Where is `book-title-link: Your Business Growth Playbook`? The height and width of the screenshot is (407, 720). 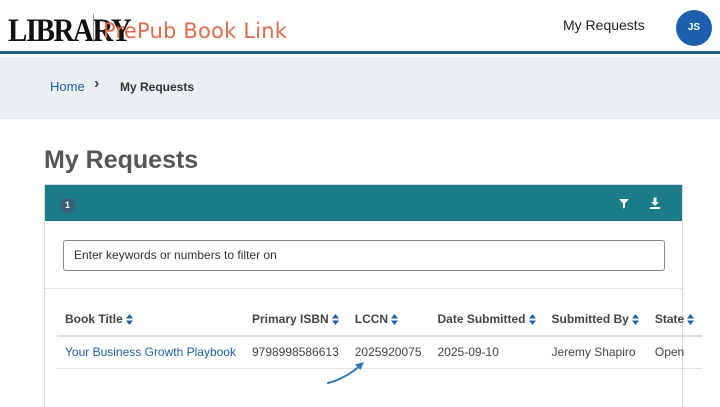
book-title-link: Your Business Growth Playbook is located at coordinates (150, 352).